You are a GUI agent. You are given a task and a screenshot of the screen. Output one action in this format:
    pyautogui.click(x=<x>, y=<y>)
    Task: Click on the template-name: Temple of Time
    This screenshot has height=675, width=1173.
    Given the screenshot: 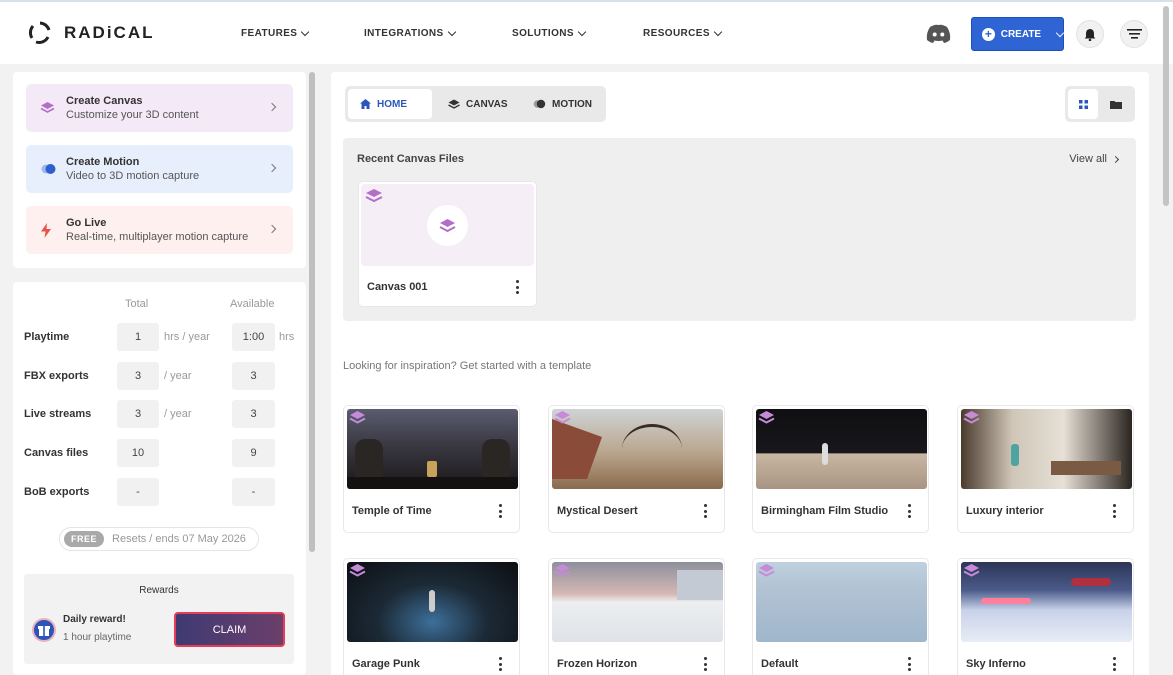 What is the action you would take?
    pyautogui.click(x=392, y=511)
    